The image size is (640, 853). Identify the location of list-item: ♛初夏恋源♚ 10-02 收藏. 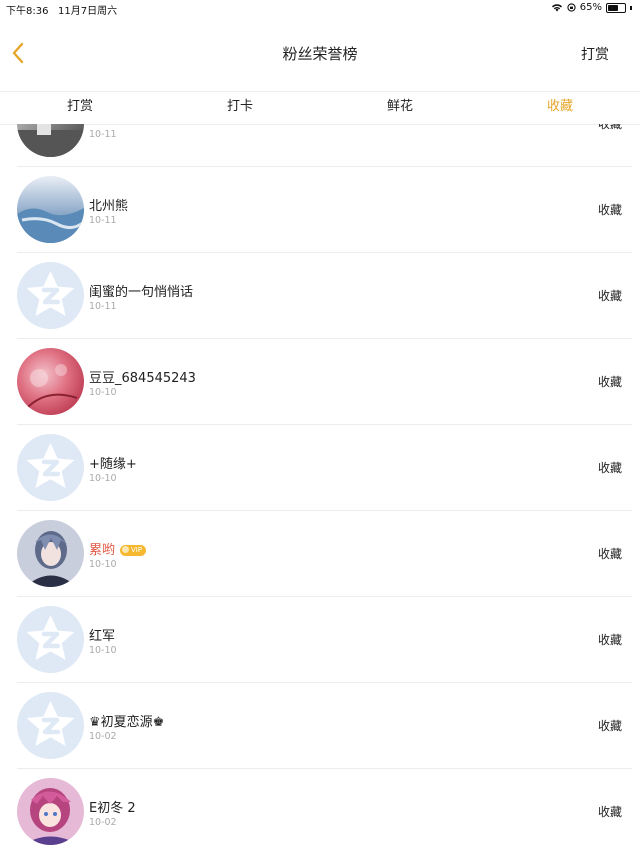
(324, 726).